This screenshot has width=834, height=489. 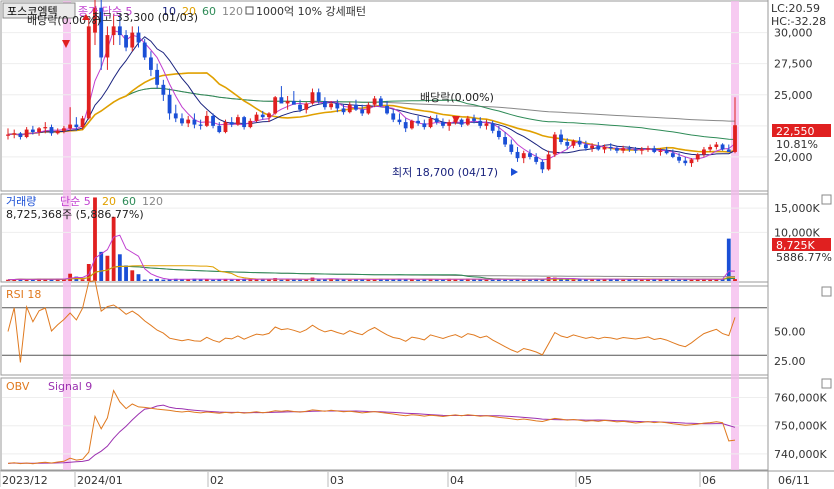 What do you see at coordinates (790, 332) in the screenshot?
I see `rsi-tick-label: 50.00` at bounding box center [790, 332].